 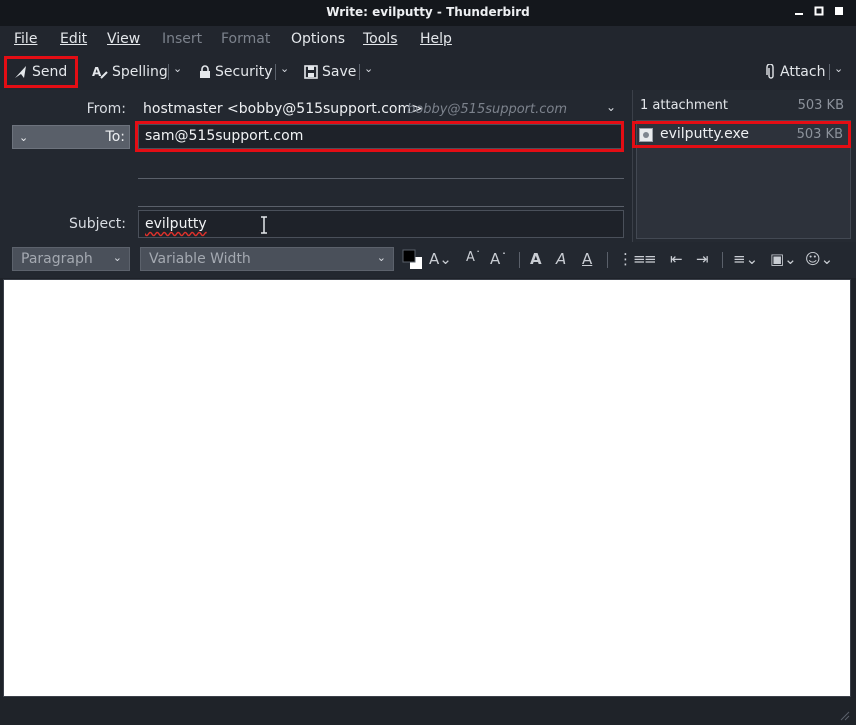 I want to click on spelling-button: A Spelling, so click(x=130, y=72).